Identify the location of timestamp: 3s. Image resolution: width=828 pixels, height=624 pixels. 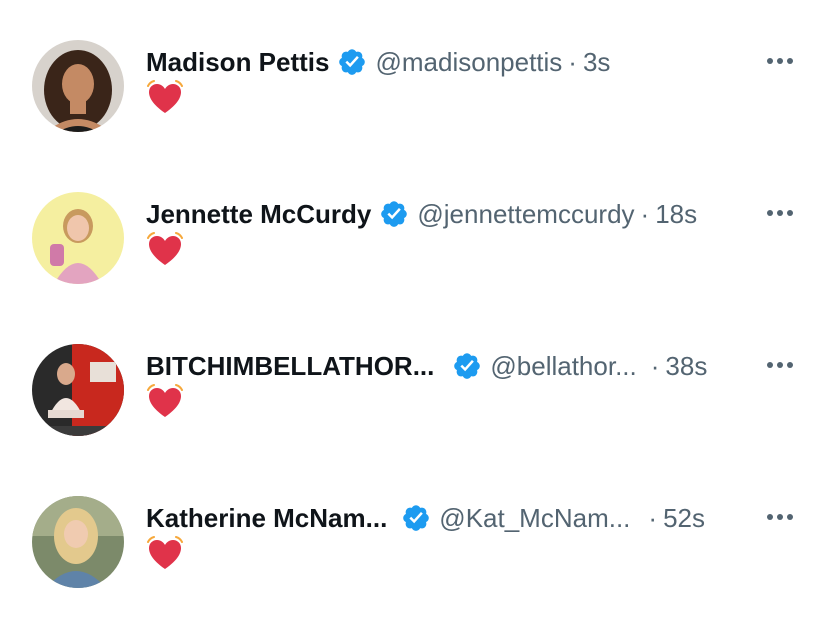
(596, 62).